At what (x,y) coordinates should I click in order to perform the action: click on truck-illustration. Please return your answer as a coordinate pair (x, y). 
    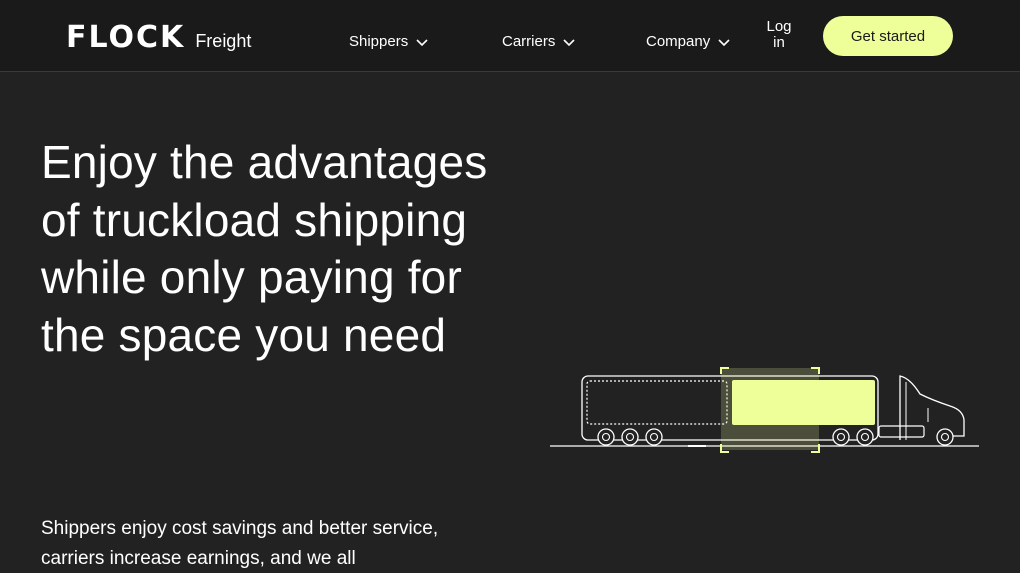
    Looking at the image, I should click on (764, 410).